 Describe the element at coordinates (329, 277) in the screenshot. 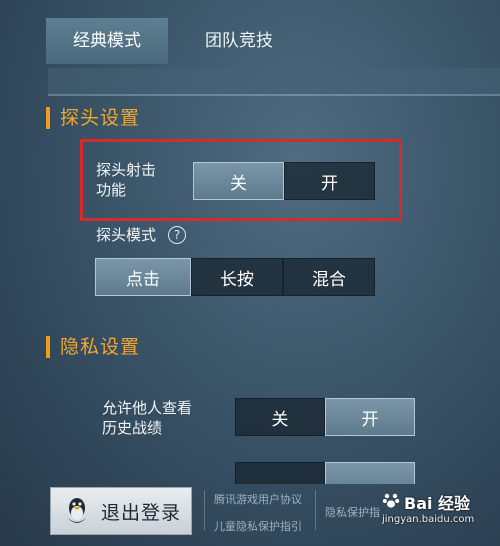

I see `peek-mode-mixed-option: 混合` at that location.